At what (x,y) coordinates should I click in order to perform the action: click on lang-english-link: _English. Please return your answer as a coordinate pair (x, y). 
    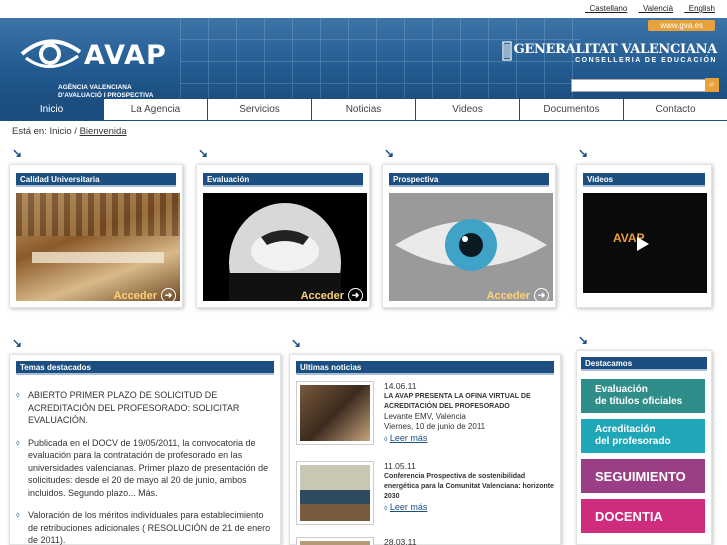
    Looking at the image, I should click on (699, 8).